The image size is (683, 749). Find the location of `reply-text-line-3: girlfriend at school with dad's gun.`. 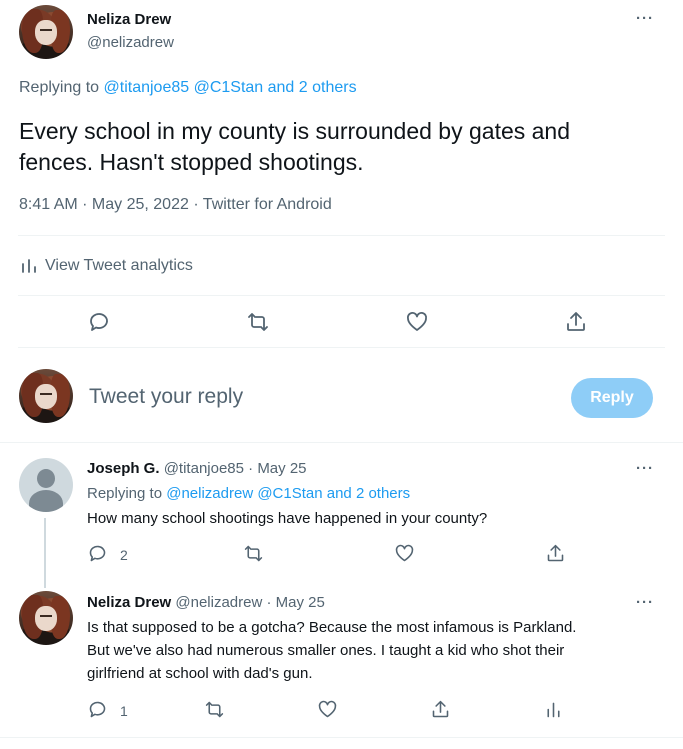

reply-text-line-3: girlfriend at school with dad's gun. is located at coordinates (200, 673).